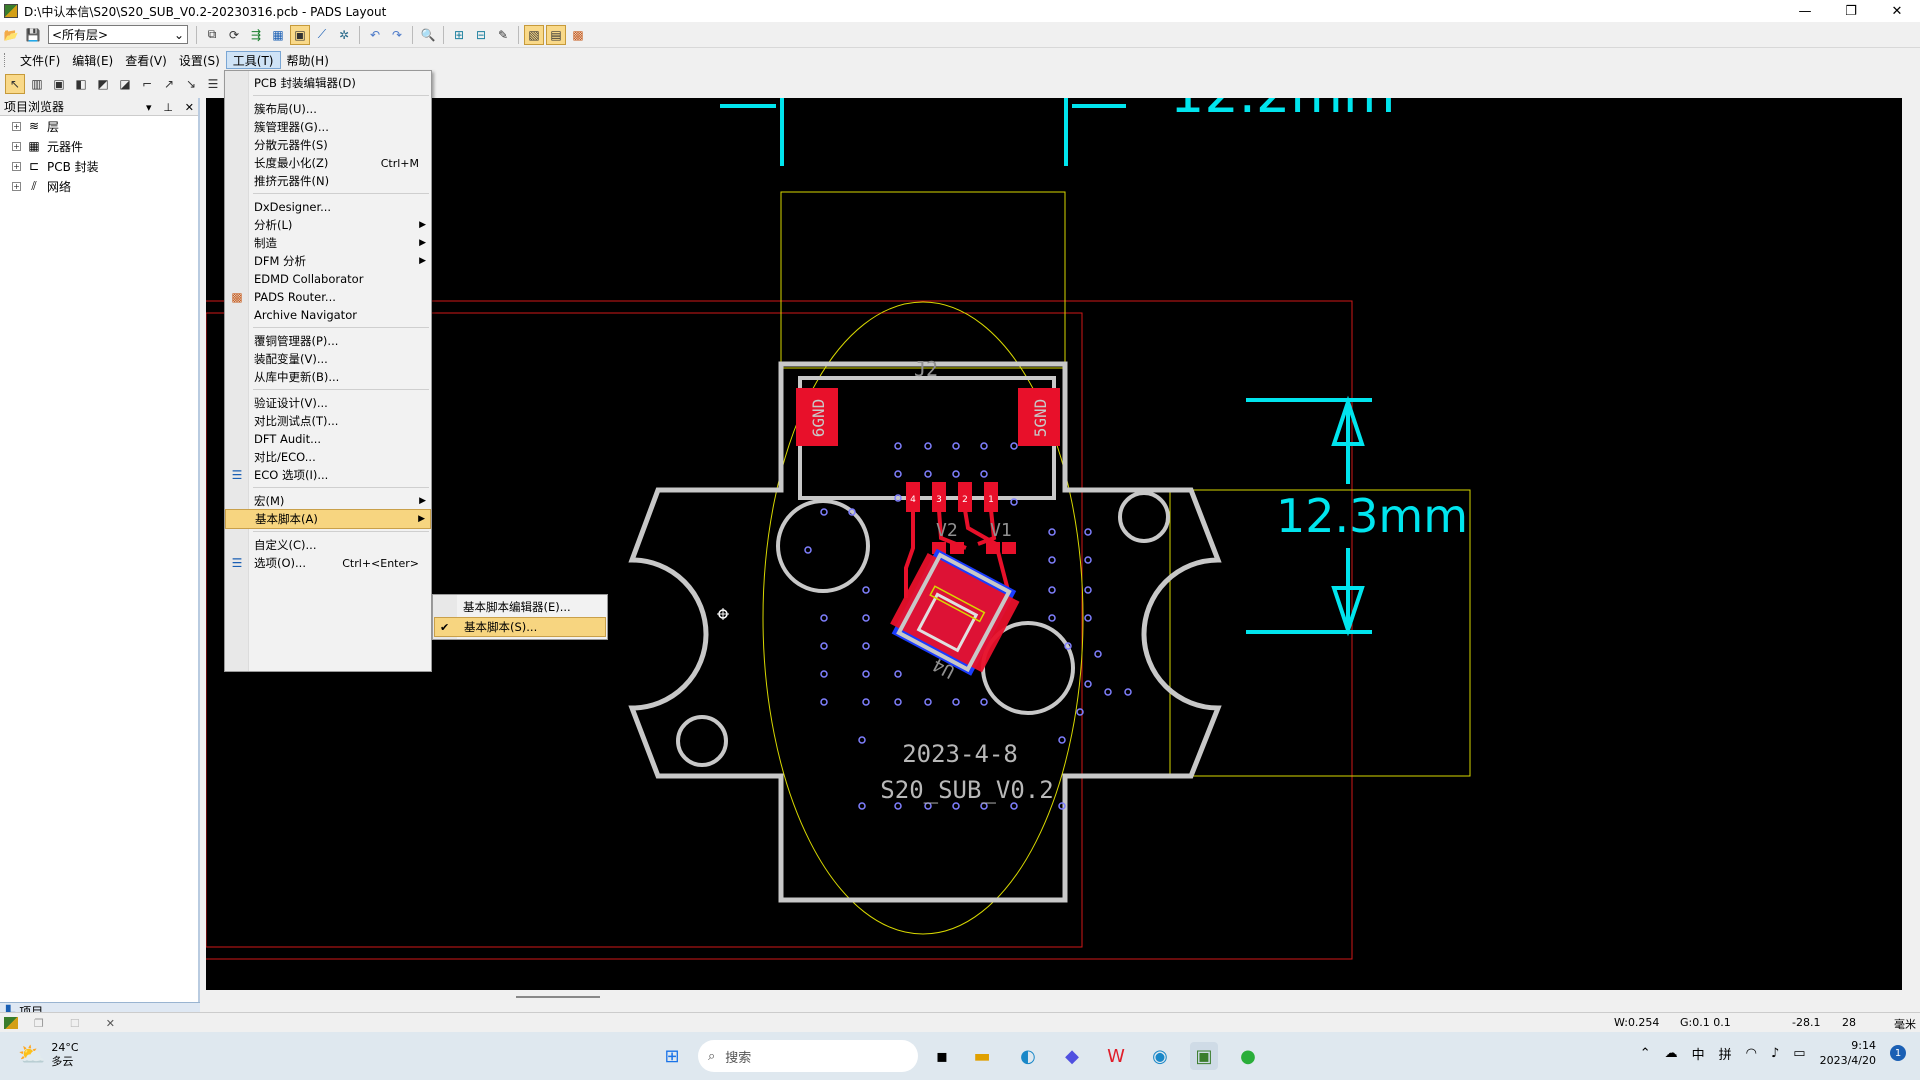 The height and width of the screenshot is (1080, 1920). Describe the element at coordinates (59, 84) in the screenshot. I see `move-icon: ▣` at that location.